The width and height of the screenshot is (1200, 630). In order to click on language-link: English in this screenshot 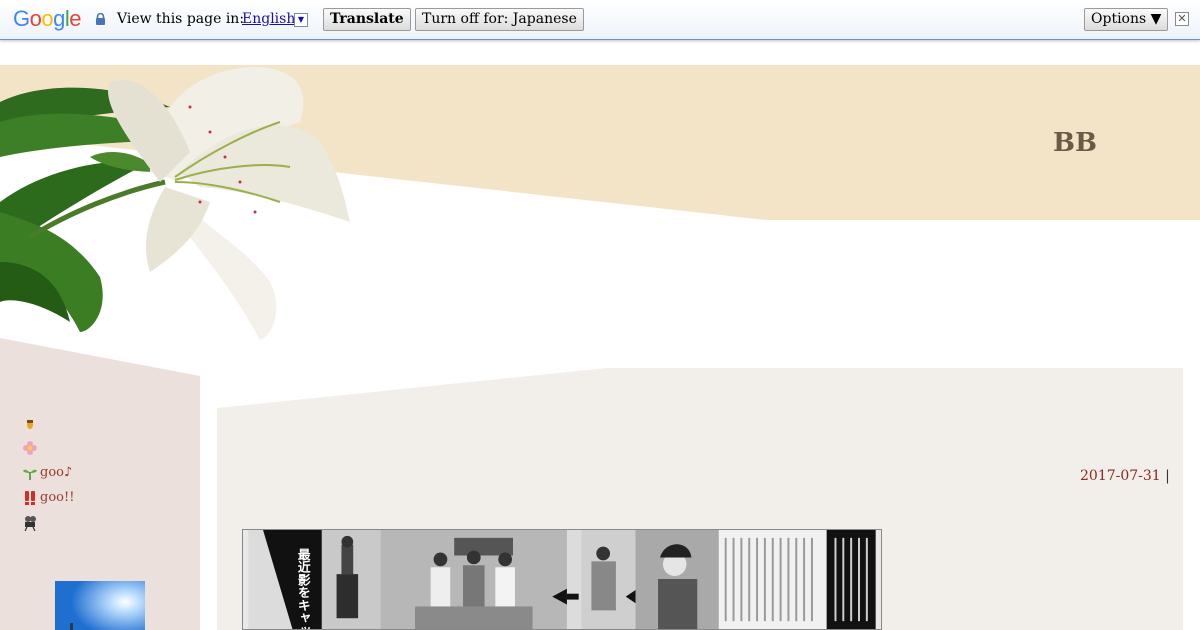, I will do `click(268, 19)`.